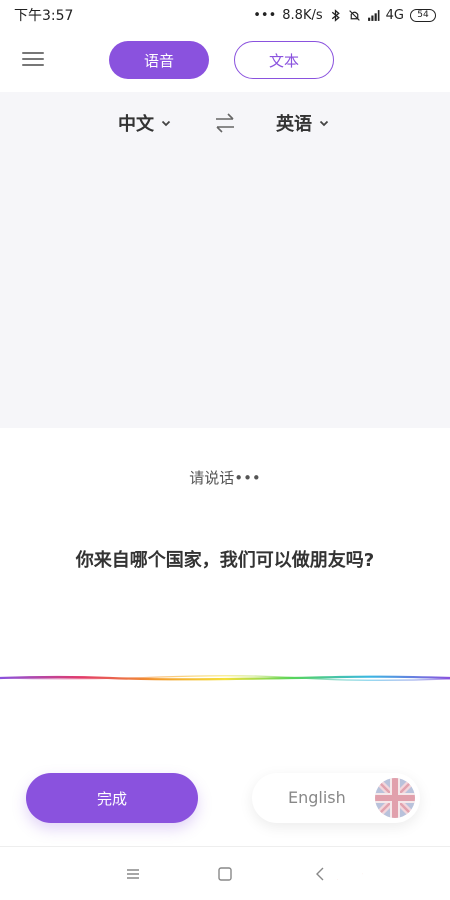  What do you see at coordinates (33, 59) in the screenshot?
I see `menu-icon` at bounding box center [33, 59].